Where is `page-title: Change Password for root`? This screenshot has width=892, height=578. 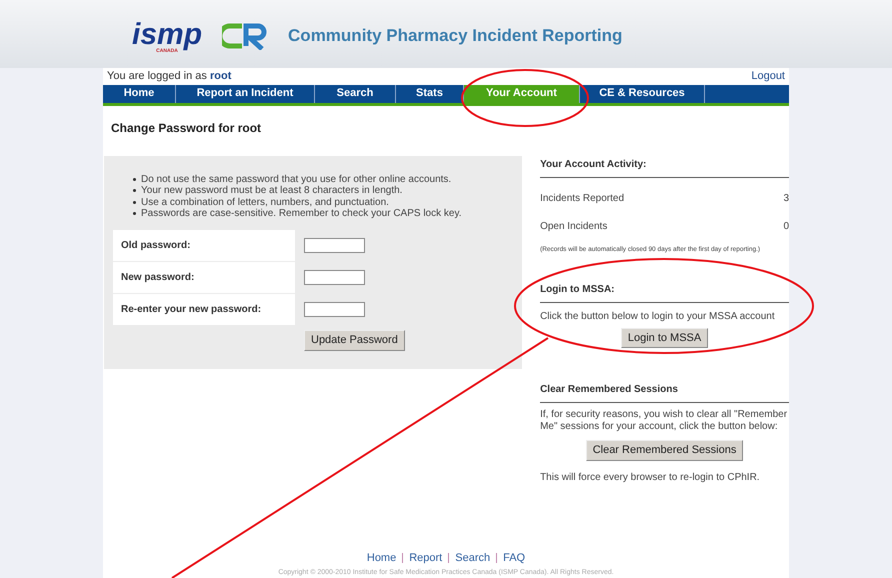
page-title: Change Password for root is located at coordinates (186, 127).